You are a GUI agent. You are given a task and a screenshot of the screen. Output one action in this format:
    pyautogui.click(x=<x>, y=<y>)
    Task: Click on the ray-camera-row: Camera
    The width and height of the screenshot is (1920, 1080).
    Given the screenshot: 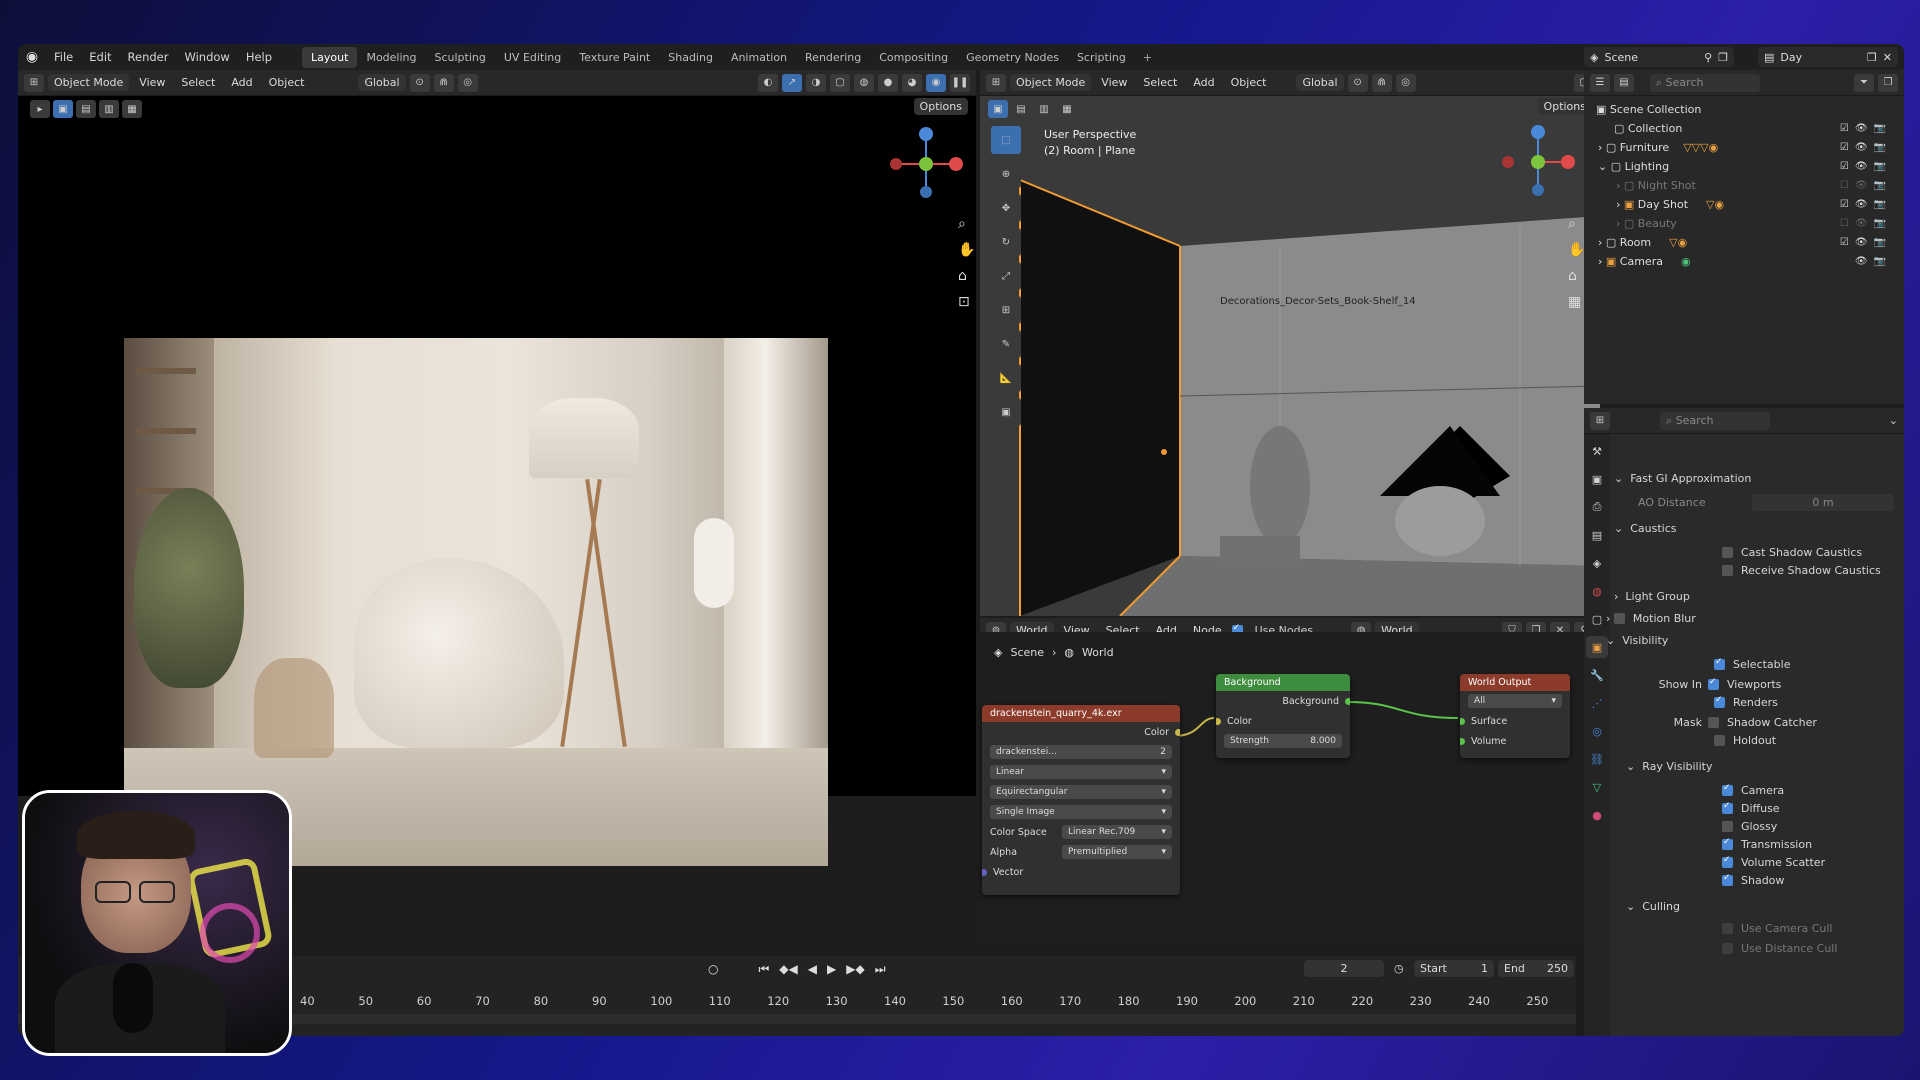 What is the action you would take?
    pyautogui.click(x=1754, y=790)
    